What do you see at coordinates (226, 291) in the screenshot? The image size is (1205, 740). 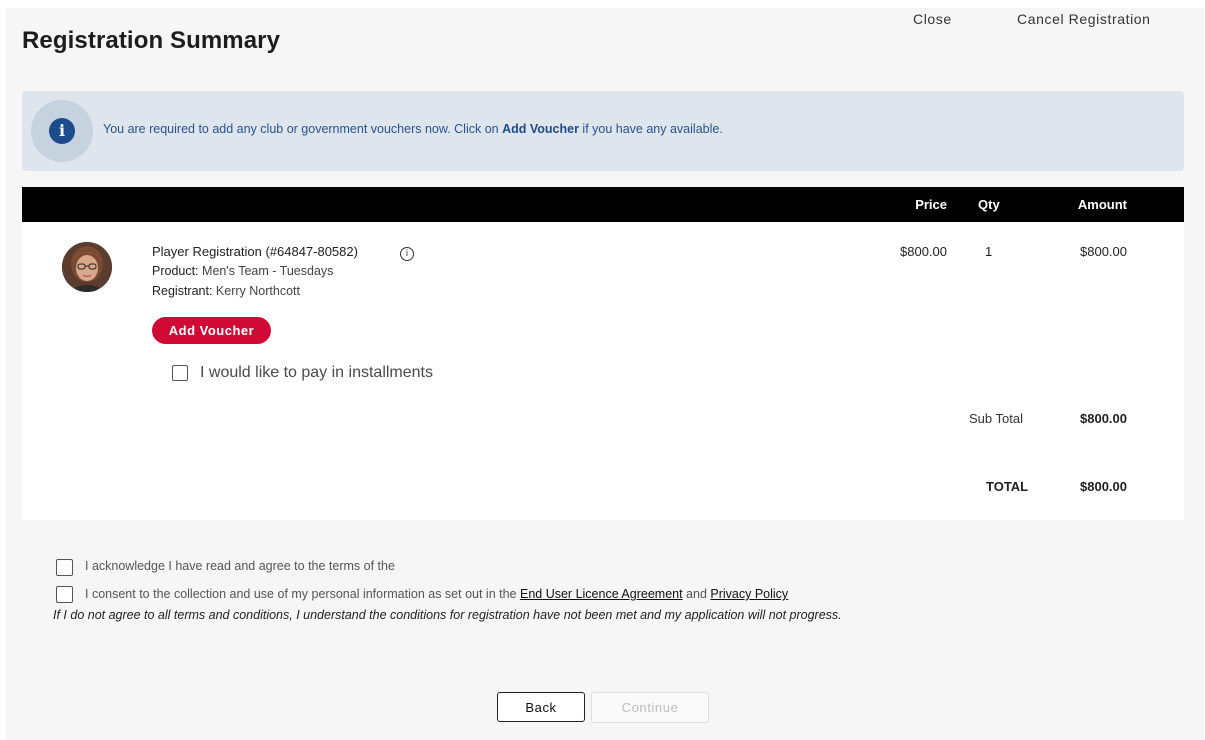 I see `line-item-registrant: Registrant: Kerry Northcott` at bounding box center [226, 291].